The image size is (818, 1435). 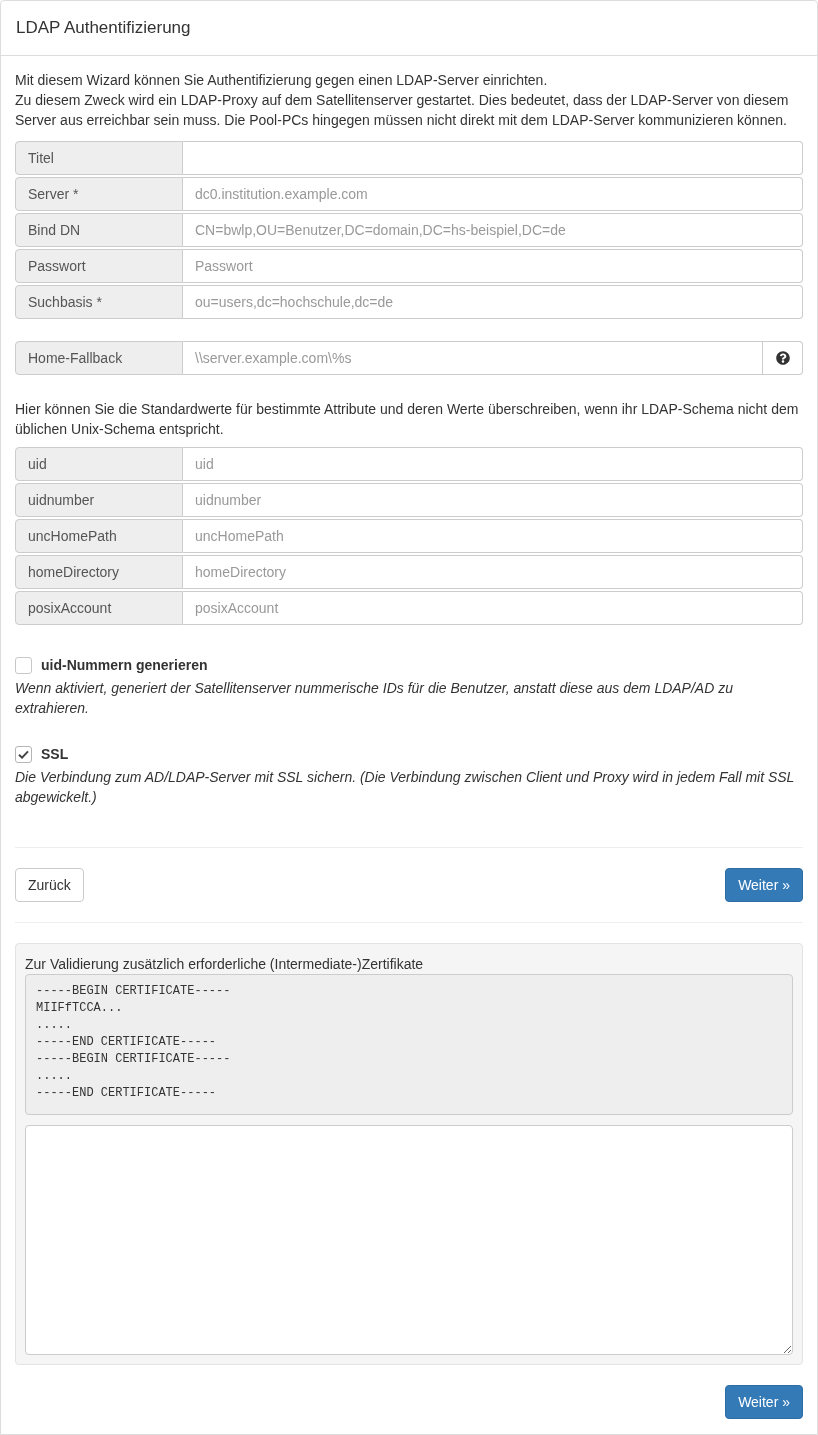 What do you see at coordinates (374, 698) in the screenshot?
I see `option-description: Wenn aktiviert, generiert der Satellitenserver nummerische IDs für die Benutzer, anstatt diese aus dem LDAP/AD zu extrahieren.` at bounding box center [374, 698].